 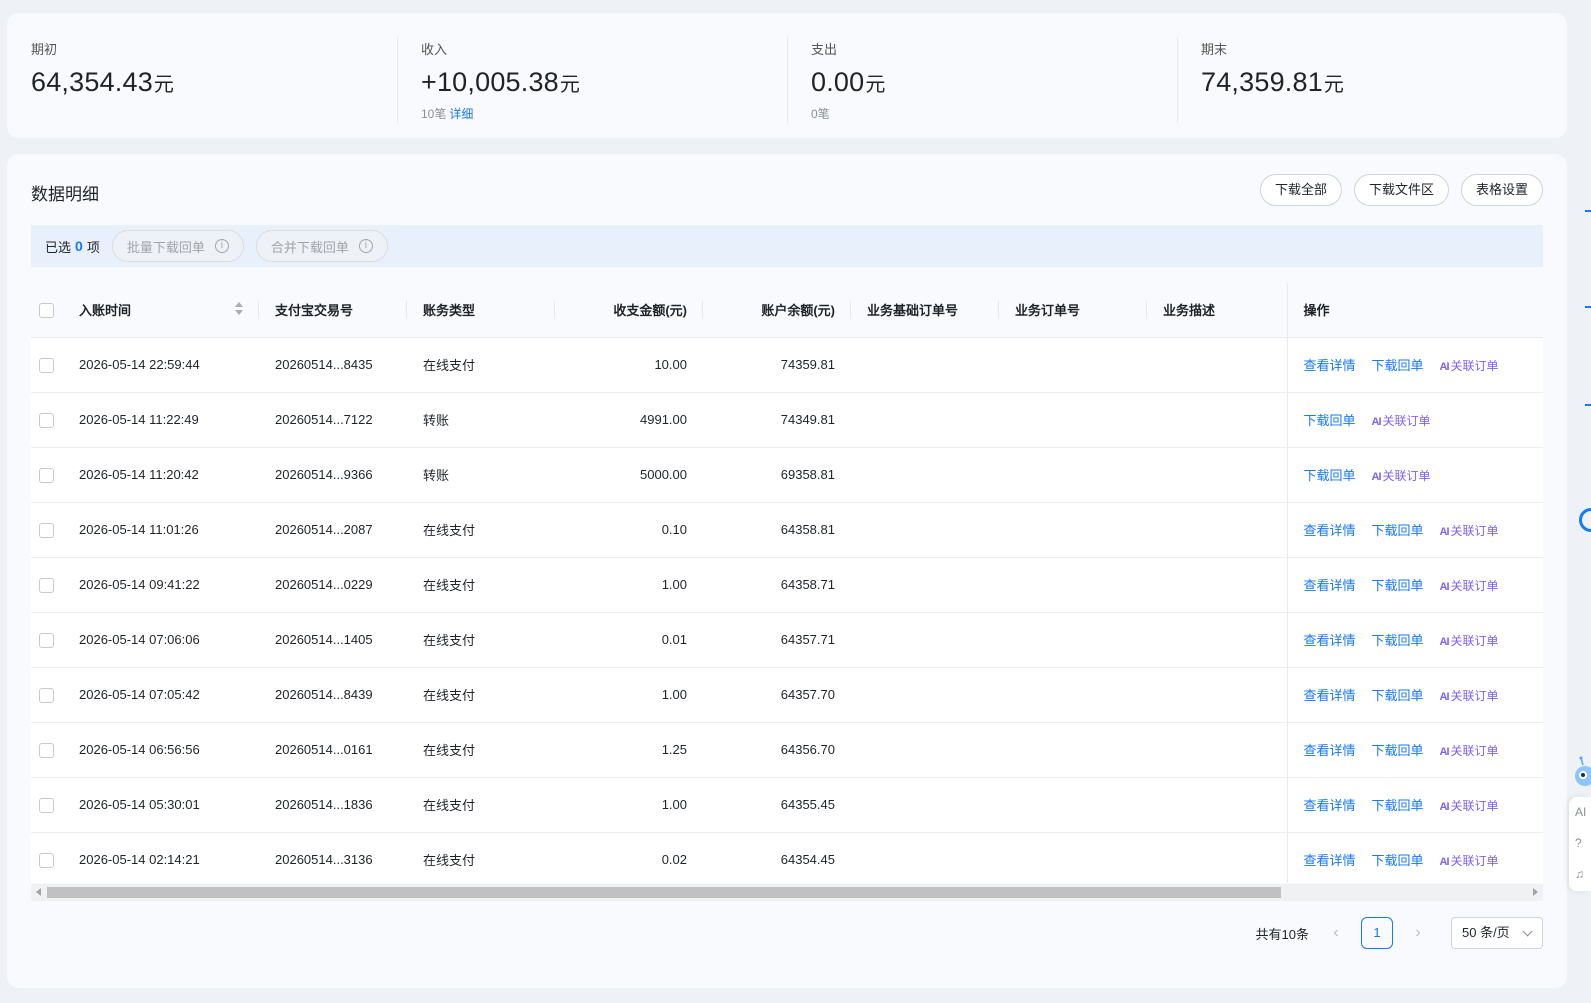 What do you see at coordinates (1474, 366) in the screenshot?
I see `link-order-label: 关联订单` at bounding box center [1474, 366].